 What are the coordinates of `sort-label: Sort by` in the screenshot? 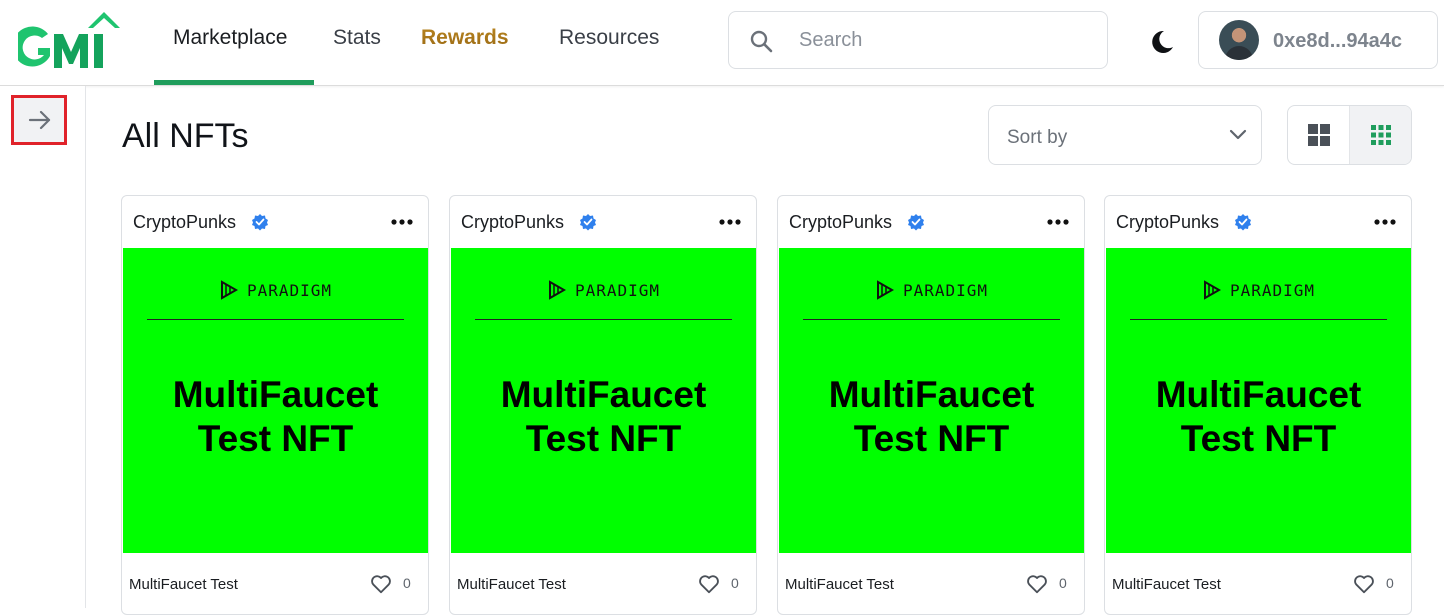 It's located at (1037, 137).